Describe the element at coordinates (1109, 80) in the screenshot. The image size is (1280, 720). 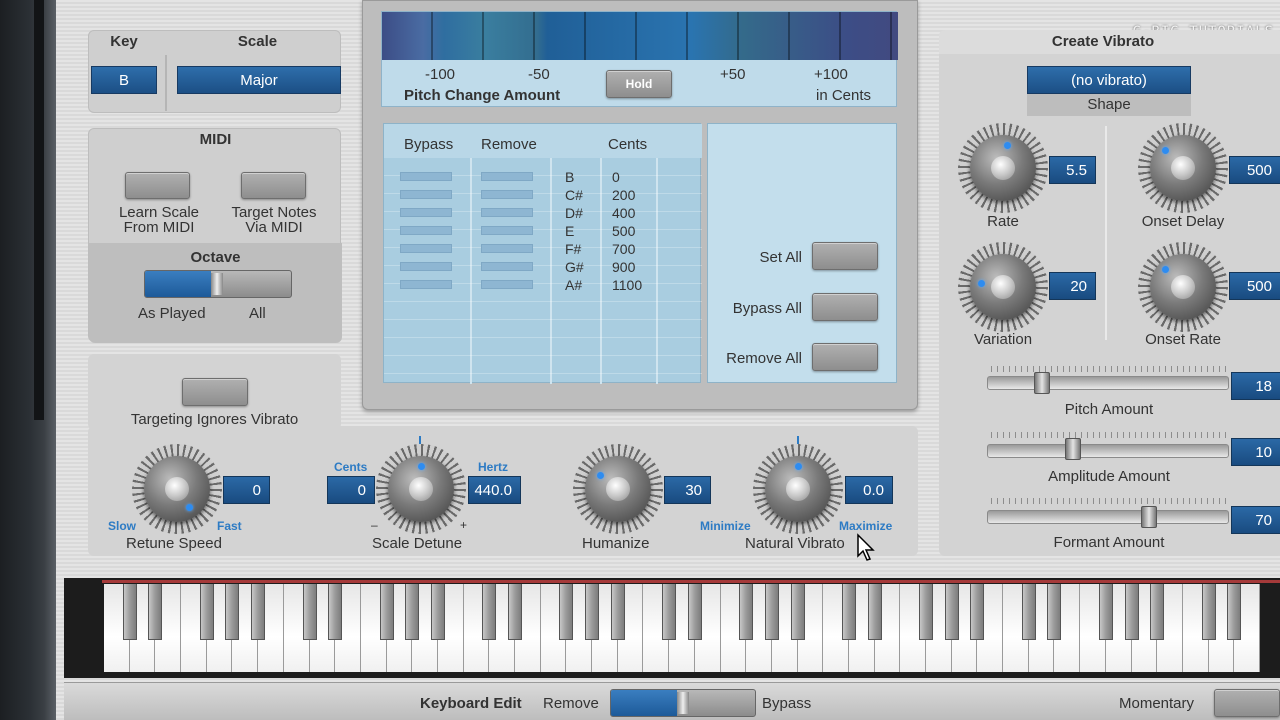
I see `vibrato-shape-select: (no vibrato)` at that location.